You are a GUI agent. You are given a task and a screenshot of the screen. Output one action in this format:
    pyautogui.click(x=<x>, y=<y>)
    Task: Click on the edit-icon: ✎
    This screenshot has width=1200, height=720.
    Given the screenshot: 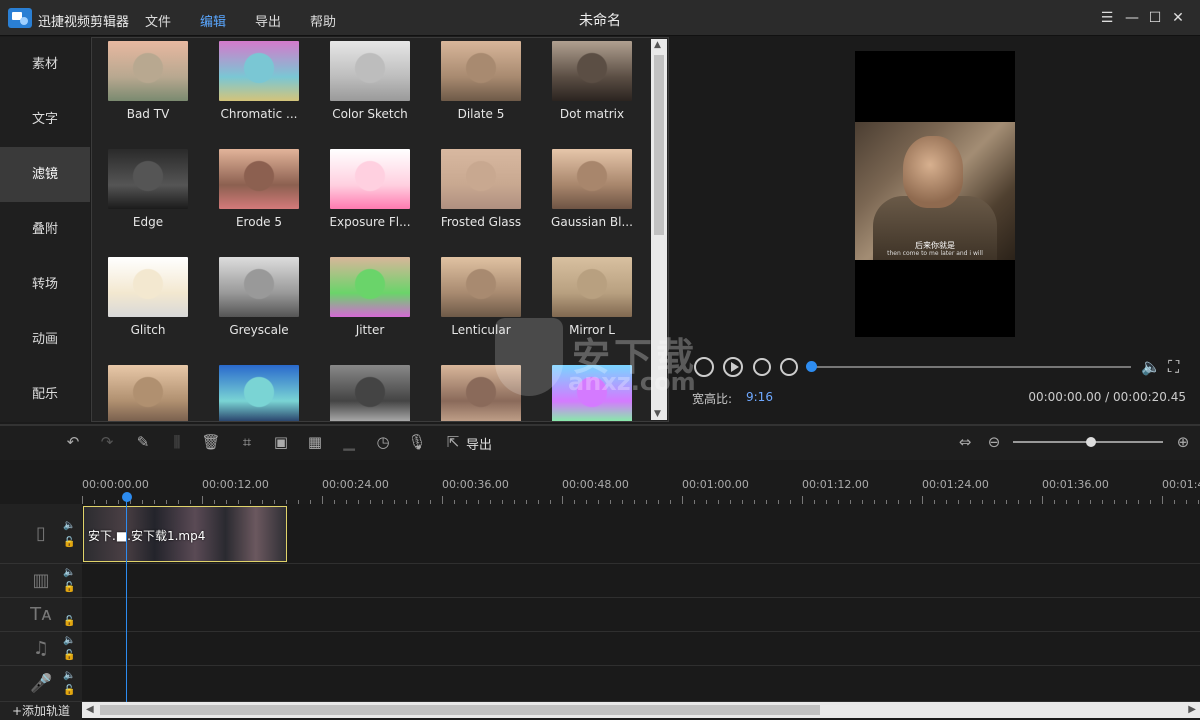 What is the action you would take?
    pyautogui.click(x=143, y=442)
    